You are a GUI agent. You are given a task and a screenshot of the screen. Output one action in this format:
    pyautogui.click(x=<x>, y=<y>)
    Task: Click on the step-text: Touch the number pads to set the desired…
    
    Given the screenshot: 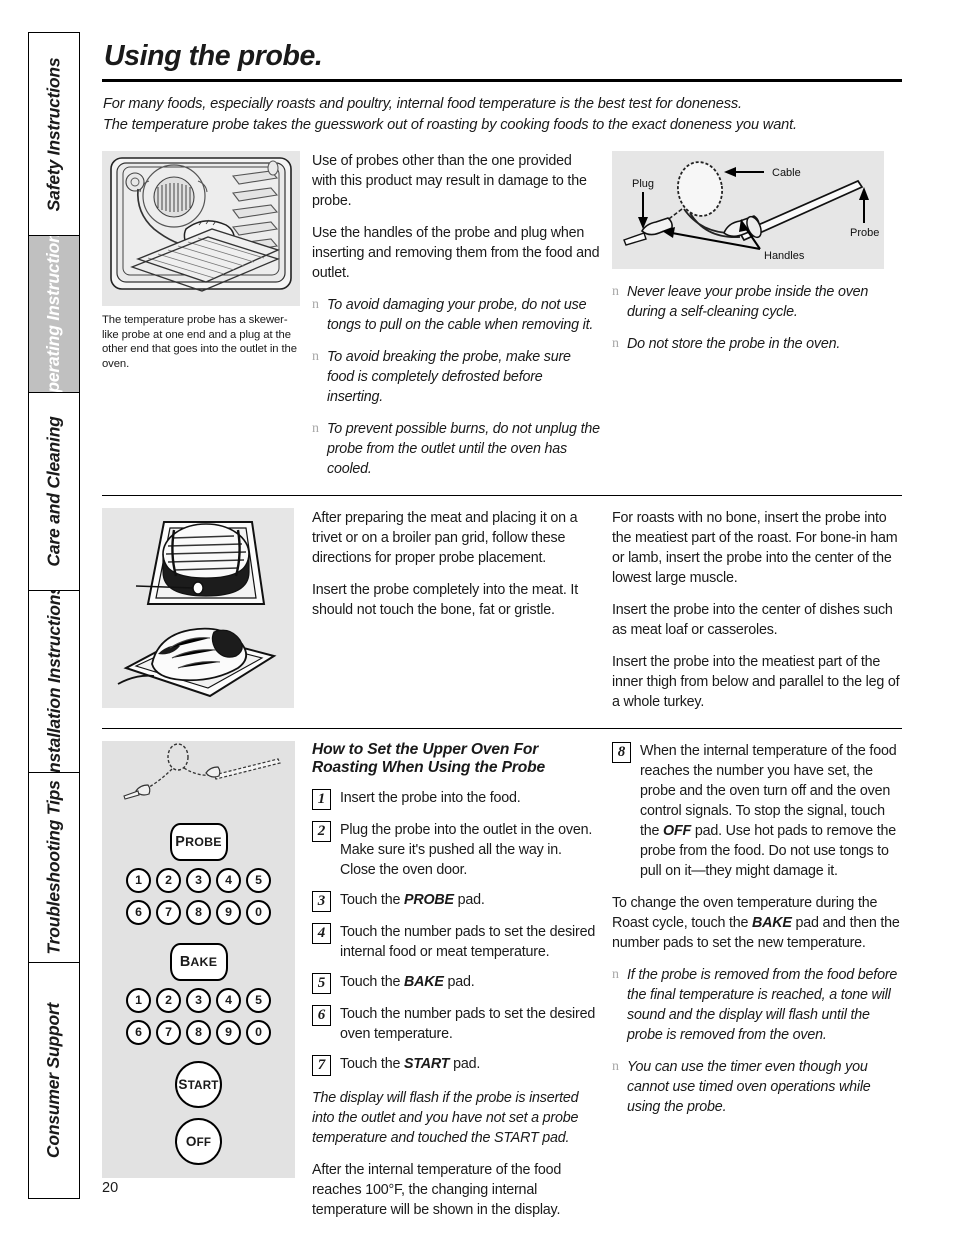 What is the action you would take?
    pyautogui.click(x=468, y=1024)
    